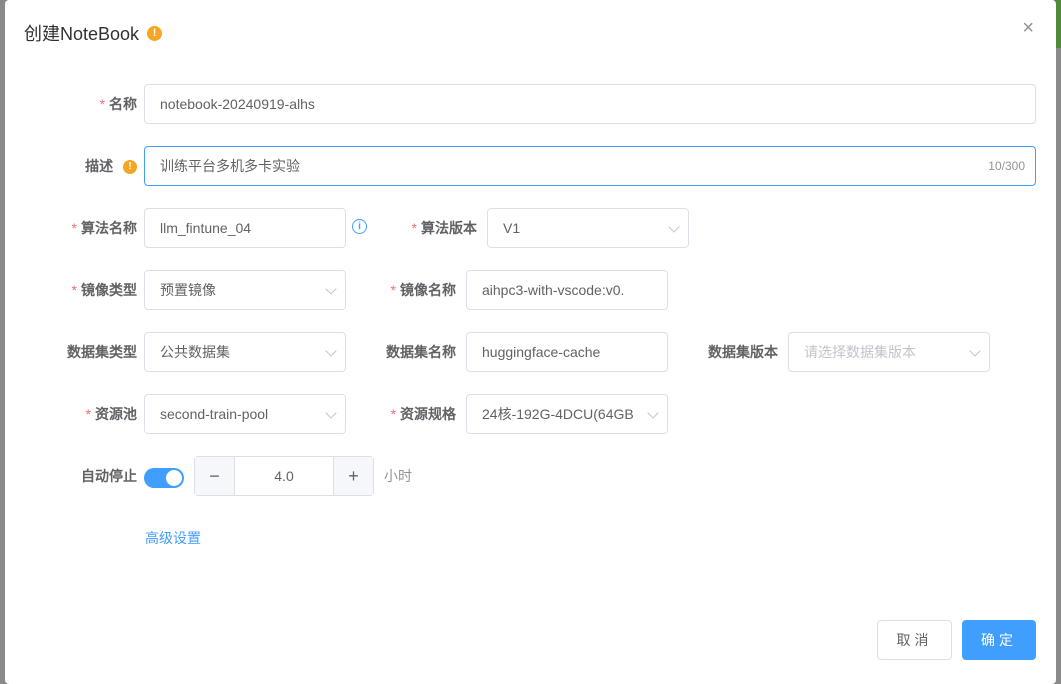 This screenshot has height=684, width=1061. I want to click on dataset-version-select: 请选择数据集版本, so click(889, 352).